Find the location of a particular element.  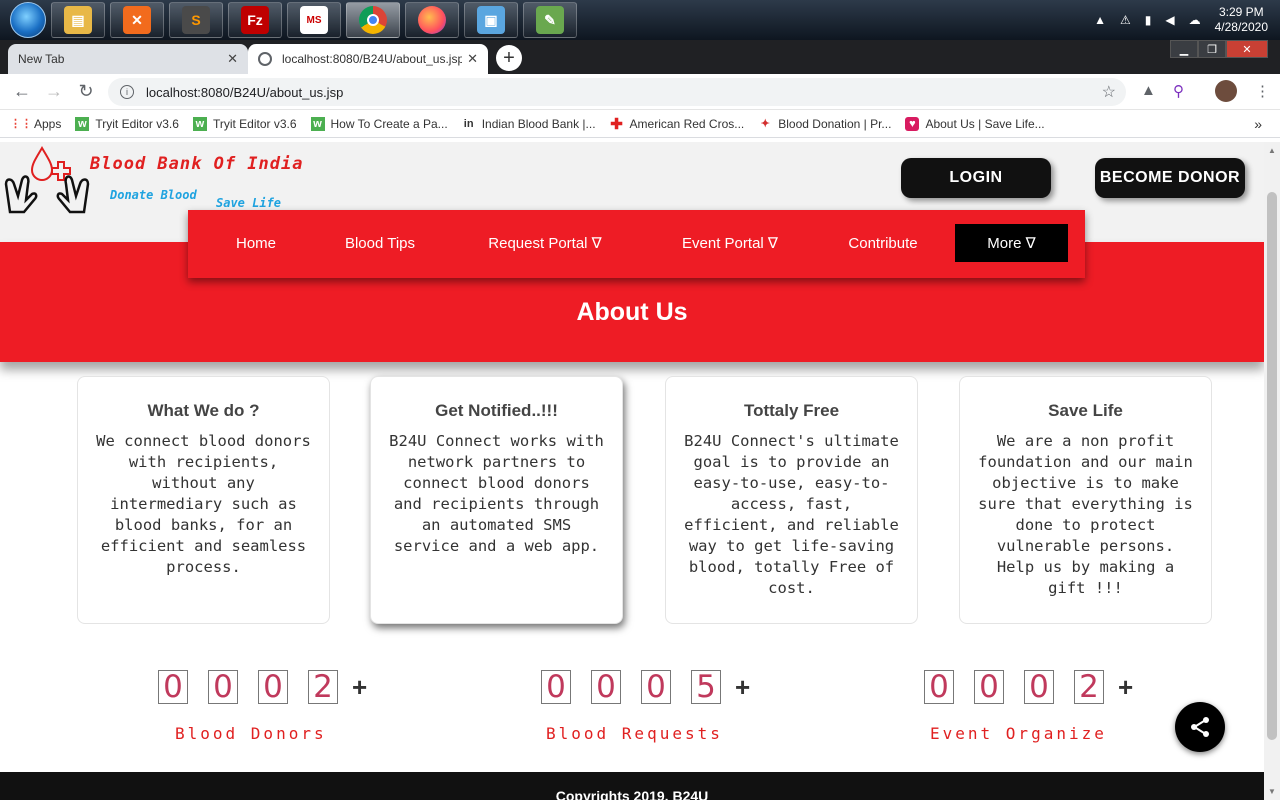

page-scrollbar: ▲ ▼ is located at coordinates (1272, 471).